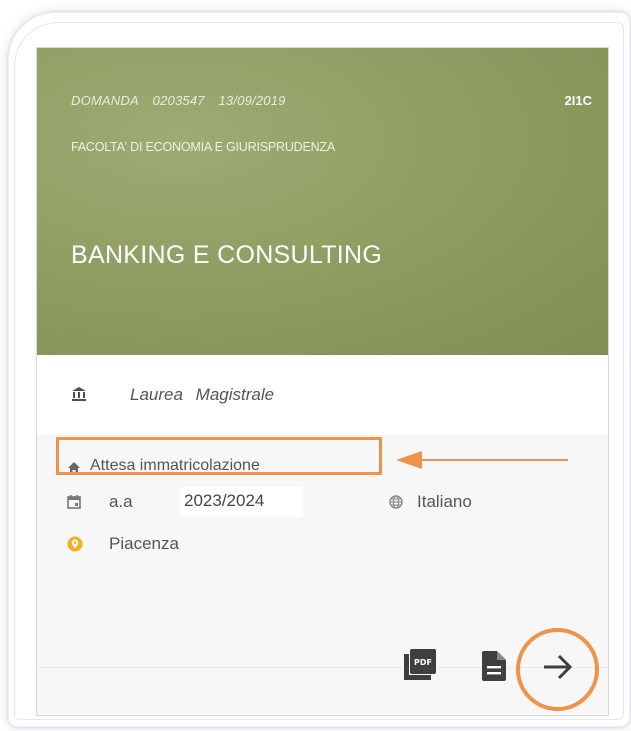 This screenshot has width=631, height=731. What do you see at coordinates (494, 460) in the screenshot?
I see `annotation-arrow-line` at bounding box center [494, 460].